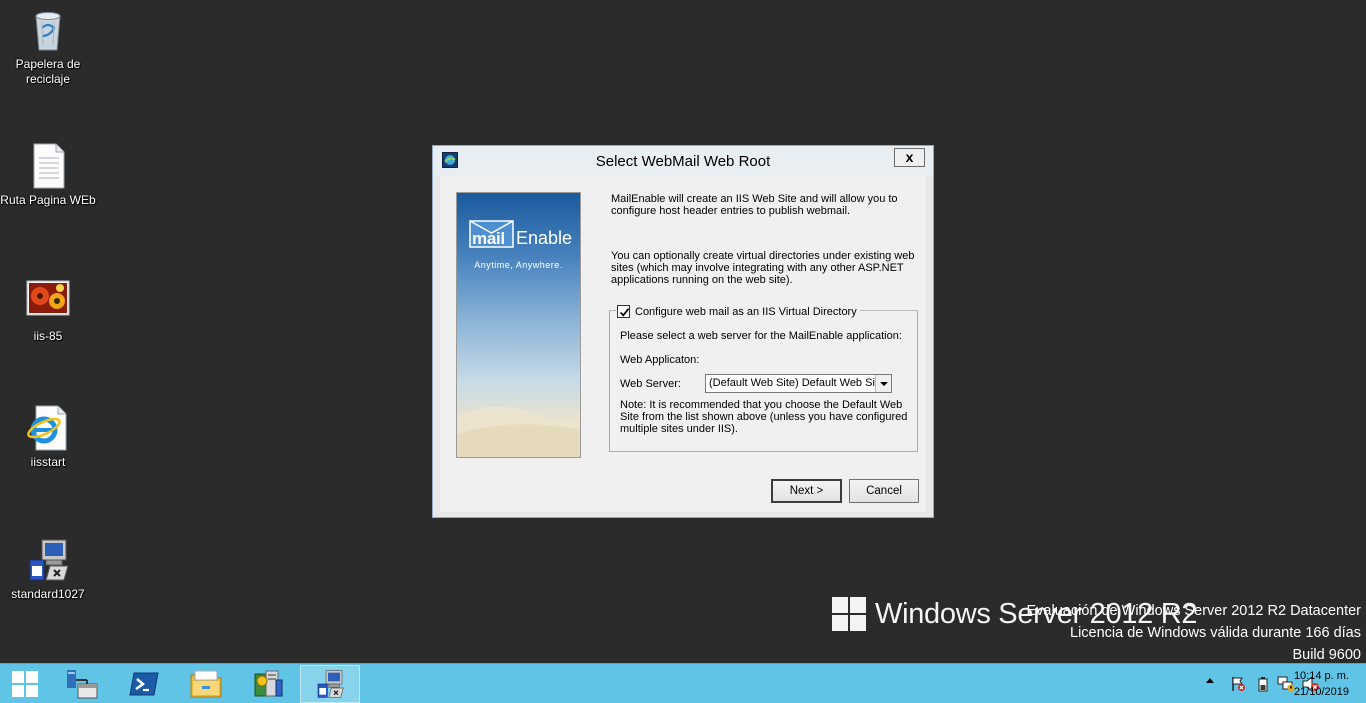 The image size is (1366, 703). I want to click on web-server-label: Web Server:, so click(650, 384).